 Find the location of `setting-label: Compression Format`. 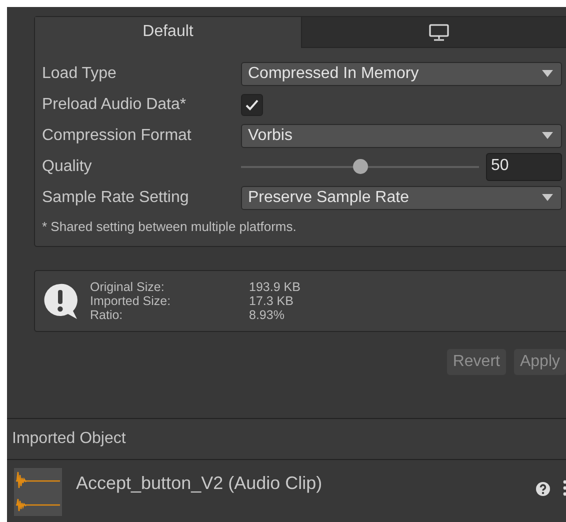

setting-label: Compression Format is located at coordinates (117, 135).